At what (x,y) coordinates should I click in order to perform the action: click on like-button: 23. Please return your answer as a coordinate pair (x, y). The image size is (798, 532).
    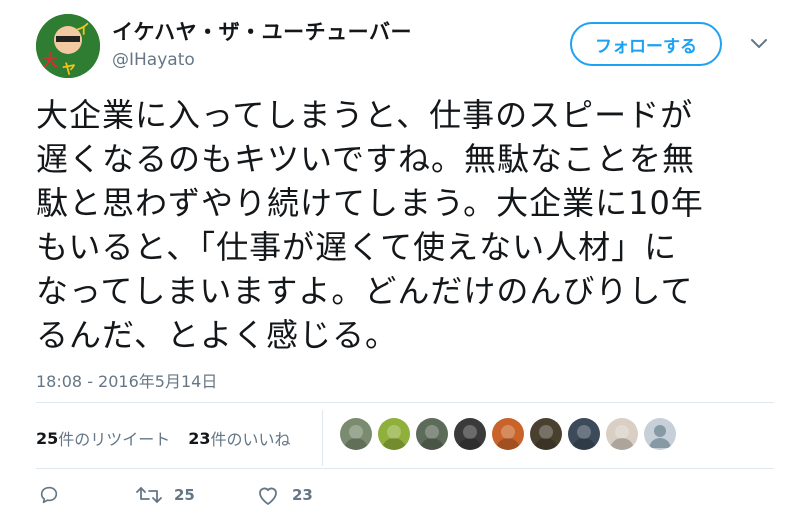
    Looking at the image, I should click on (284, 495).